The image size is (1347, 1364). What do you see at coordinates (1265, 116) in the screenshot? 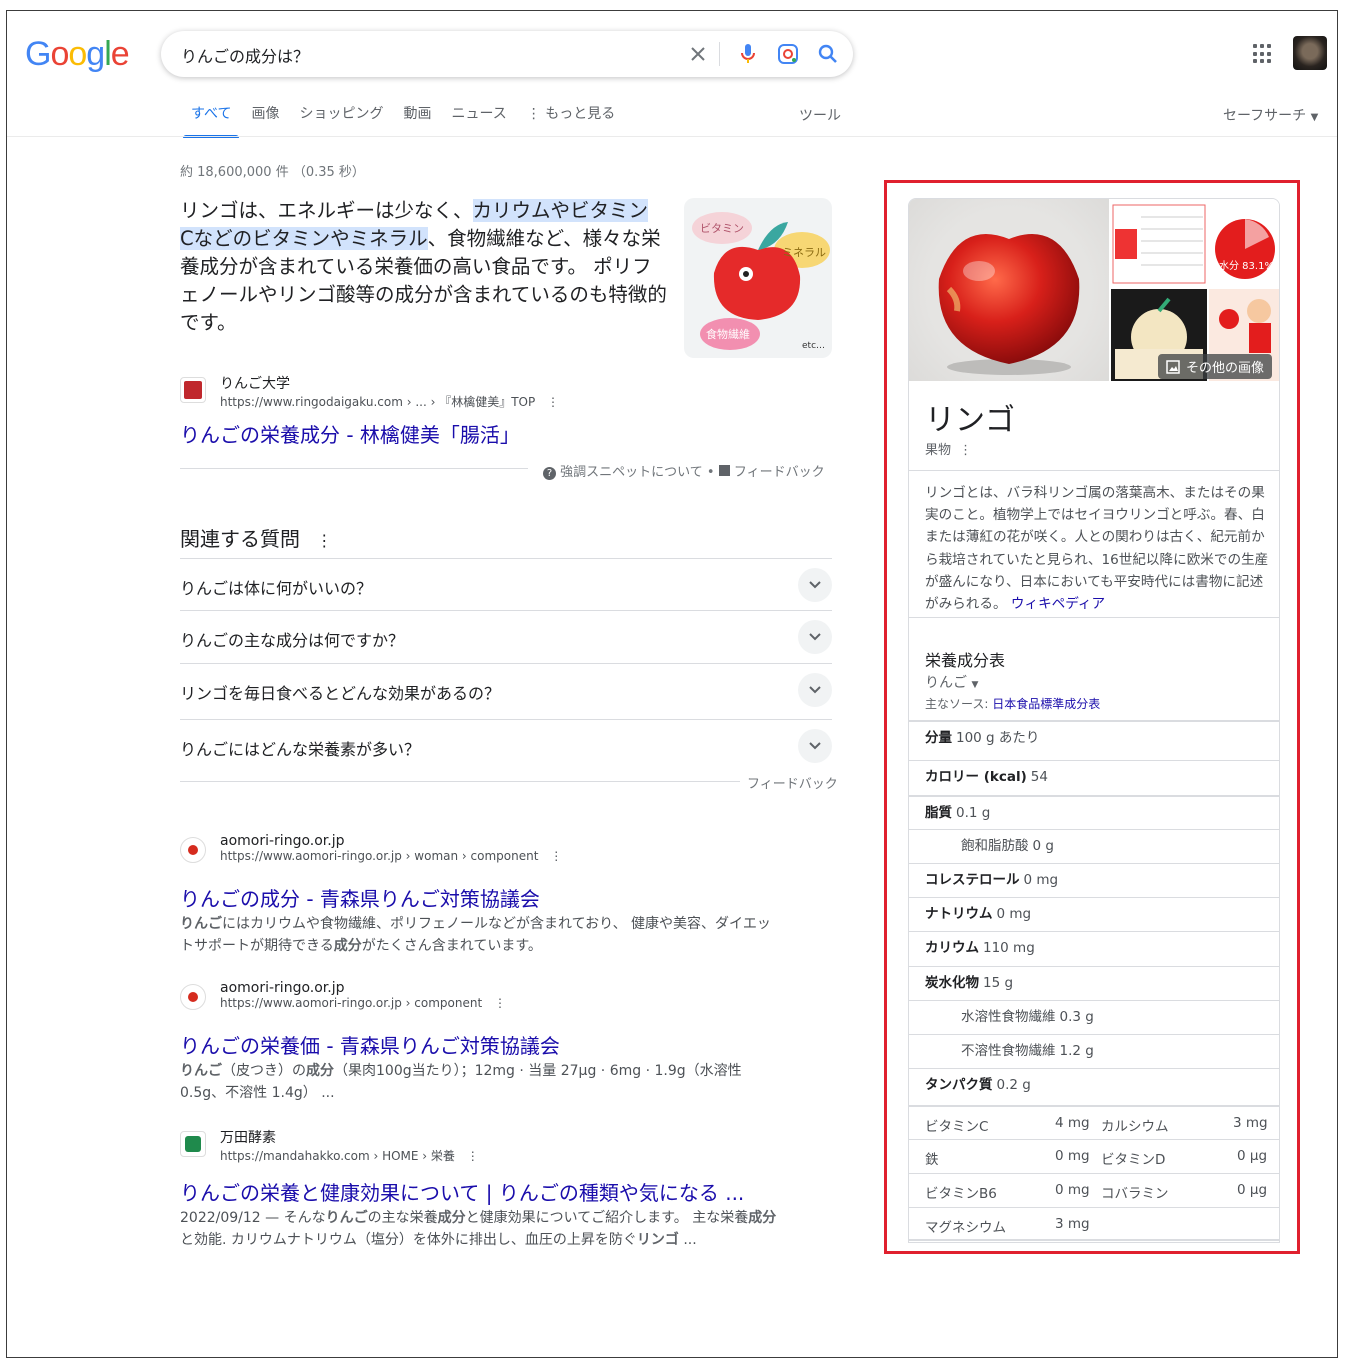
I see `safesearch-label: セーフサーチ` at bounding box center [1265, 116].